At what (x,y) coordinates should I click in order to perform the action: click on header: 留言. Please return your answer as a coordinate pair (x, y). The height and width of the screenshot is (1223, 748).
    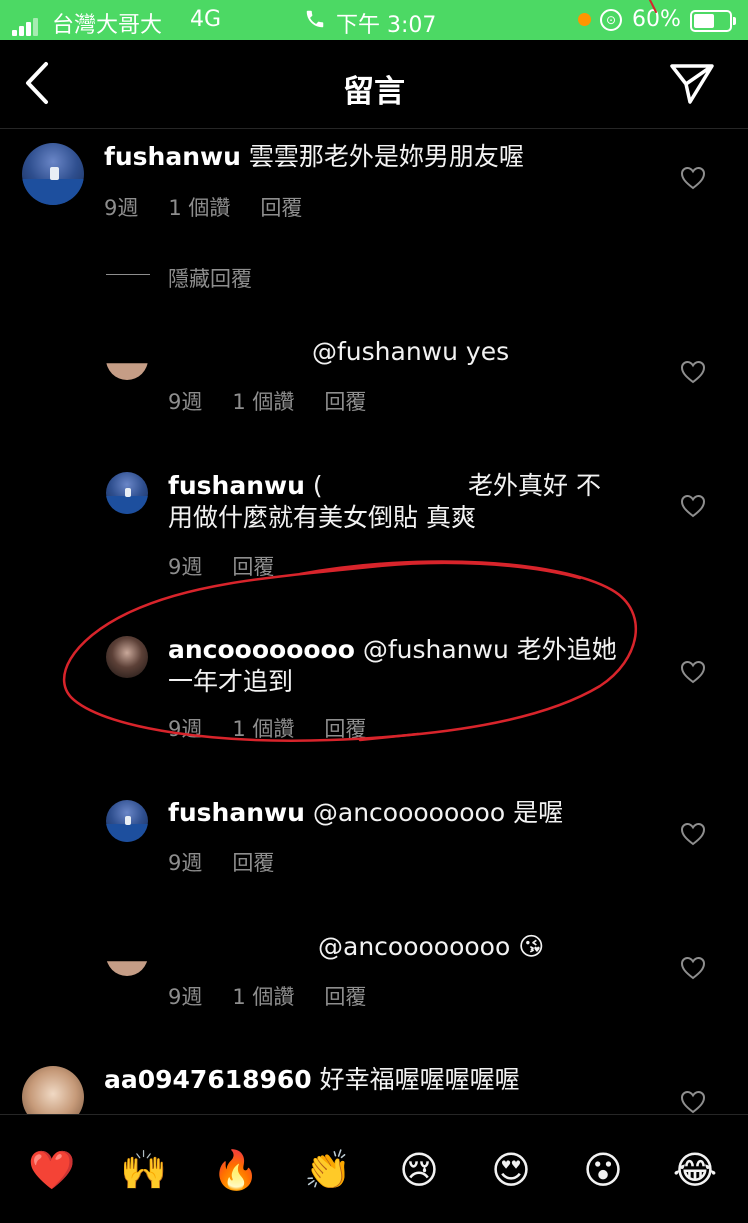
    Looking at the image, I should click on (374, 84).